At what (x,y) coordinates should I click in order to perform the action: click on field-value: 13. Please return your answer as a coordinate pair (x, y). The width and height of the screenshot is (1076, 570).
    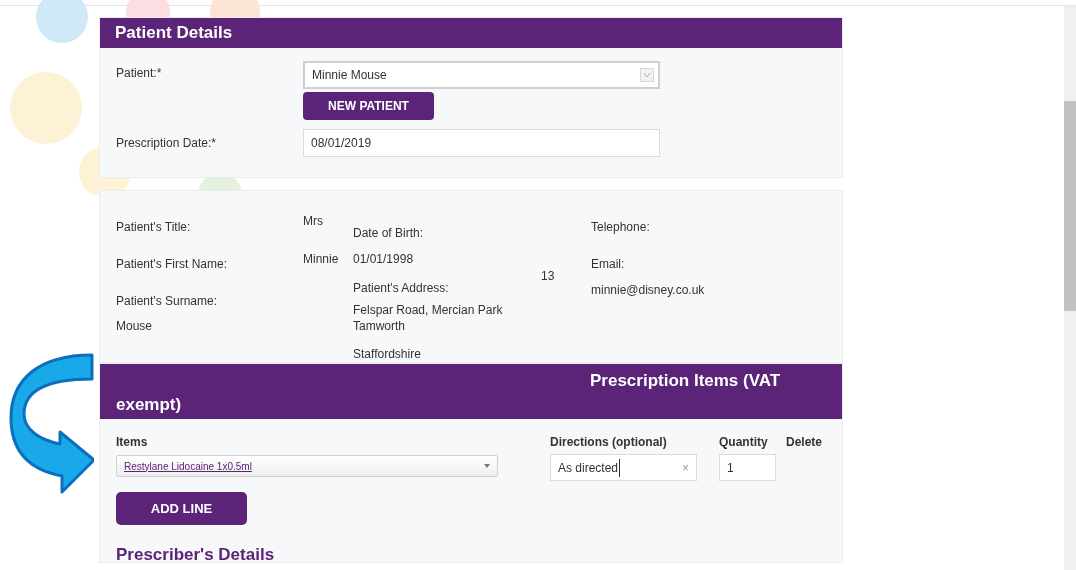
    Looking at the image, I should click on (548, 276).